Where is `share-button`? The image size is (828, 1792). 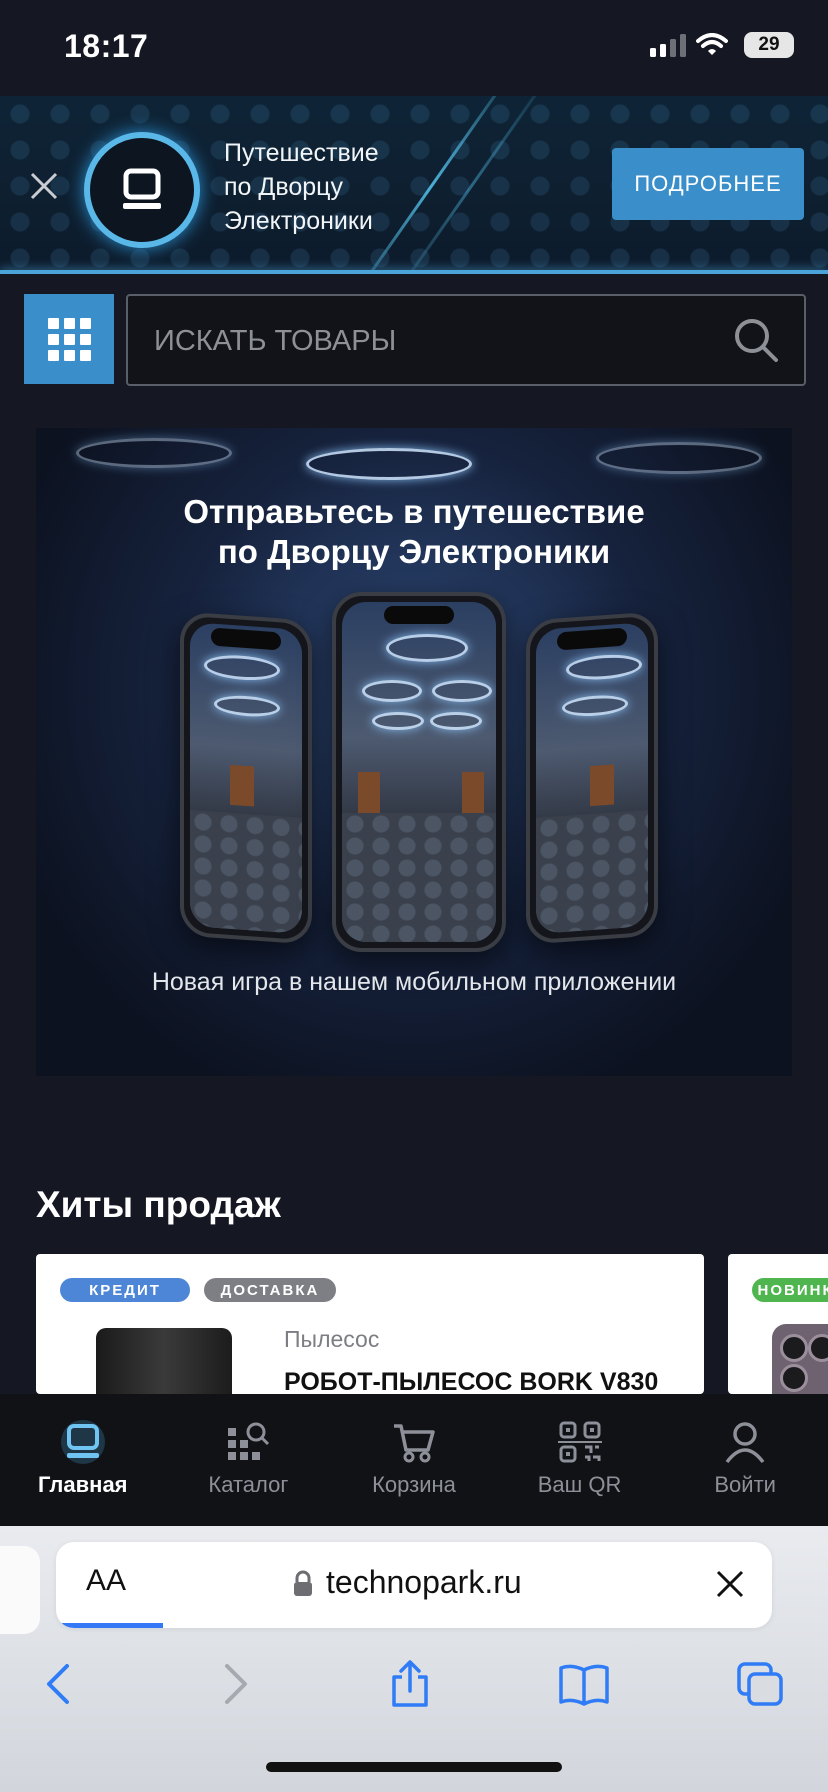
share-button is located at coordinates (410, 1684).